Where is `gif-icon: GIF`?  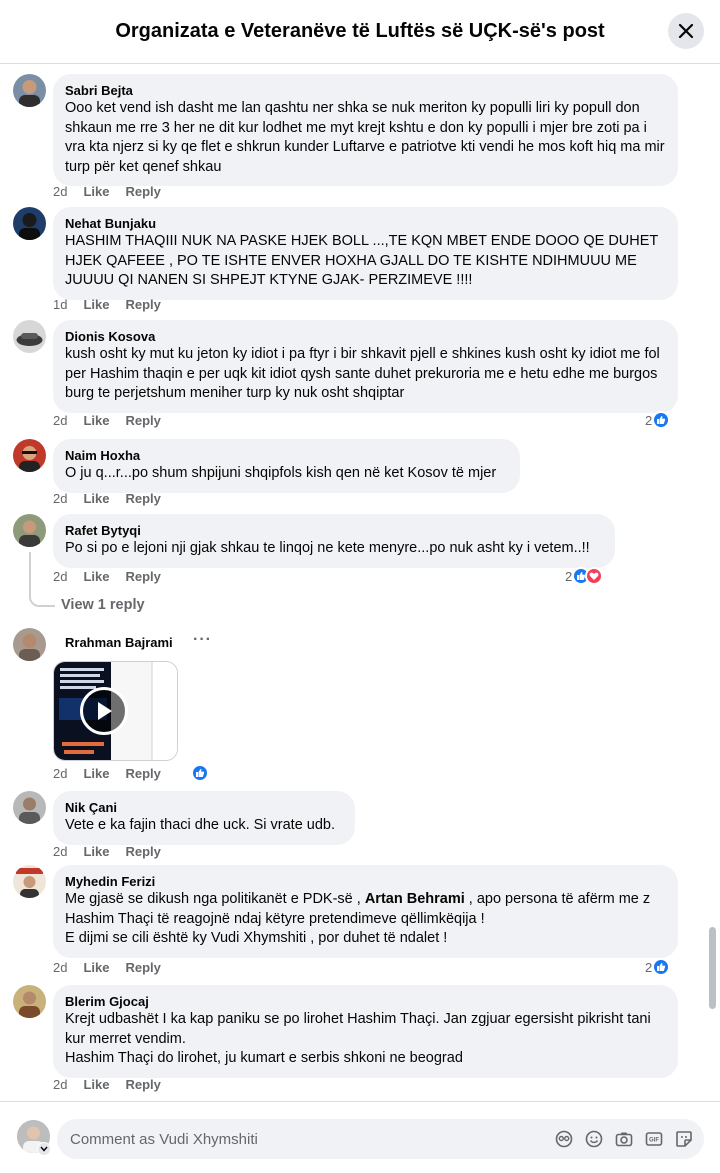
gif-icon: GIF is located at coordinates (654, 1139).